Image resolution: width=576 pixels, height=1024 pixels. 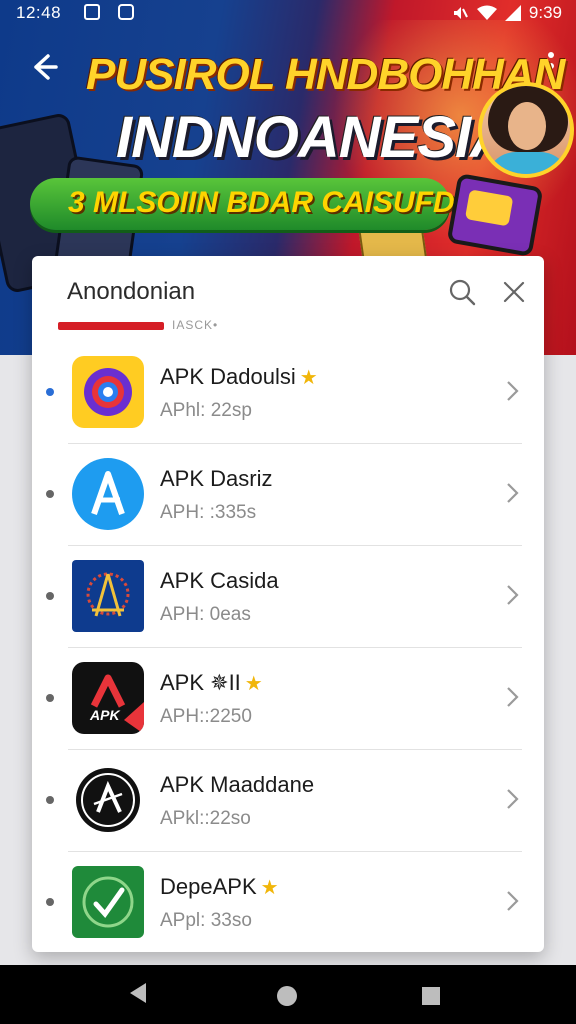 What do you see at coordinates (514, 292) in the screenshot?
I see `close-icon` at bounding box center [514, 292].